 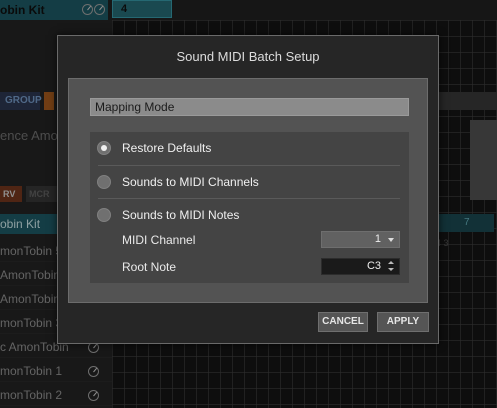 What do you see at coordinates (135, 107) in the screenshot?
I see `mapping-mode-label: Mapping Mode` at bounding box center [135, 107].